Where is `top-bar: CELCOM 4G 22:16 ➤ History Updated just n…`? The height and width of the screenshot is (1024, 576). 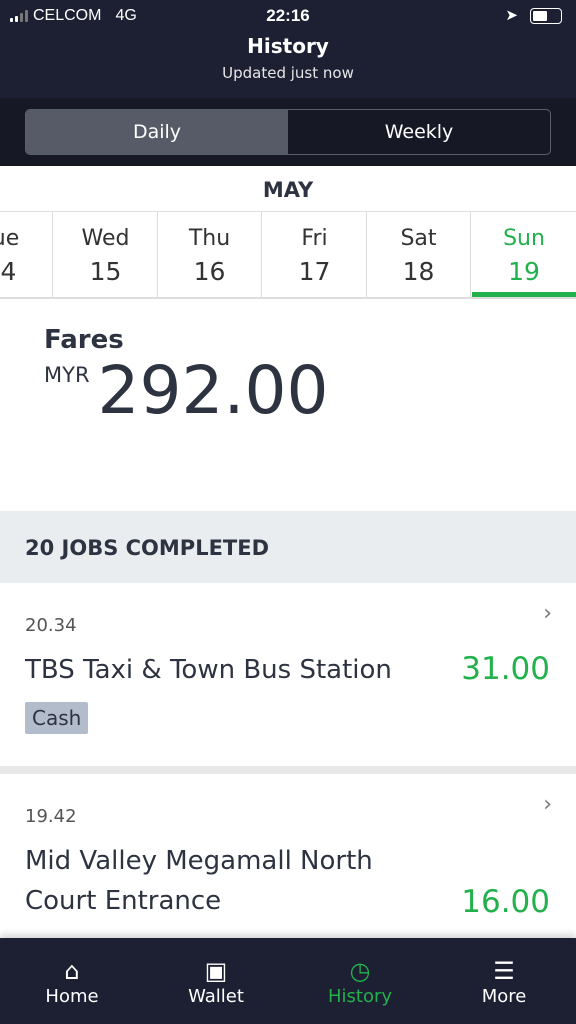
top-bar: CELCOM 4G 22:16 ➤ History Updated just n… is located at coordinates (288, 49).